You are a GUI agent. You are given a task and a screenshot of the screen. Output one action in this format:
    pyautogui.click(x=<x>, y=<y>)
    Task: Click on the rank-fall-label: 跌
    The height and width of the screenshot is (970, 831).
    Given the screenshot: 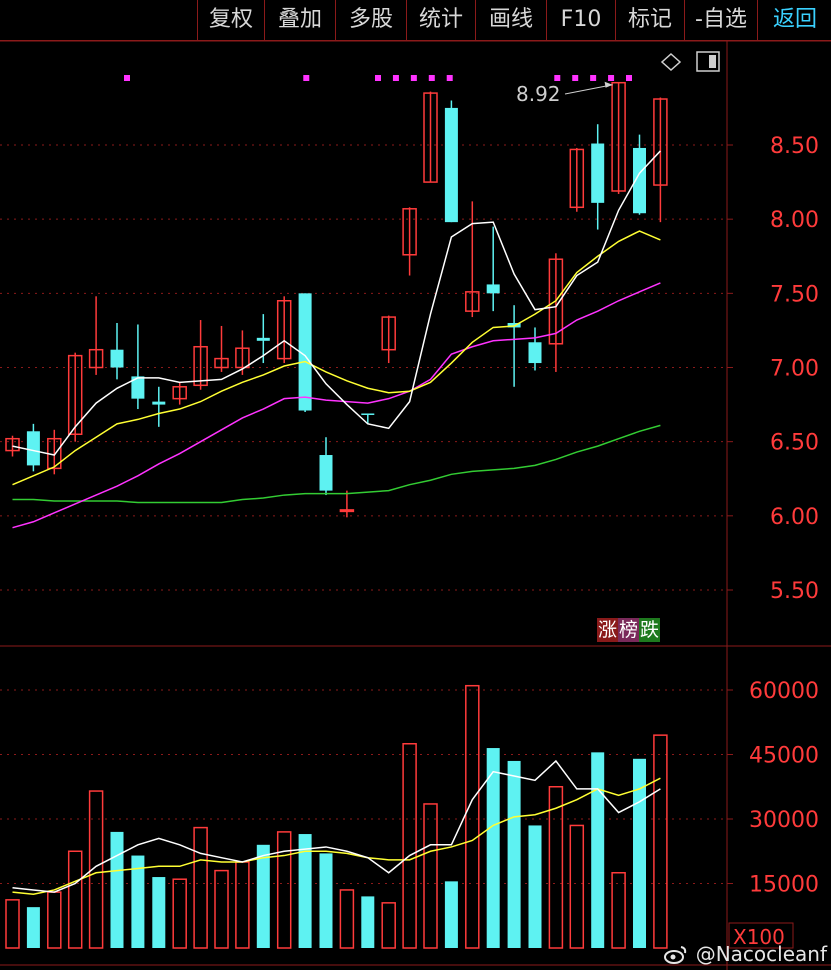 What is the action you would take?
    pyautogui.click(x=650, y=630)
    